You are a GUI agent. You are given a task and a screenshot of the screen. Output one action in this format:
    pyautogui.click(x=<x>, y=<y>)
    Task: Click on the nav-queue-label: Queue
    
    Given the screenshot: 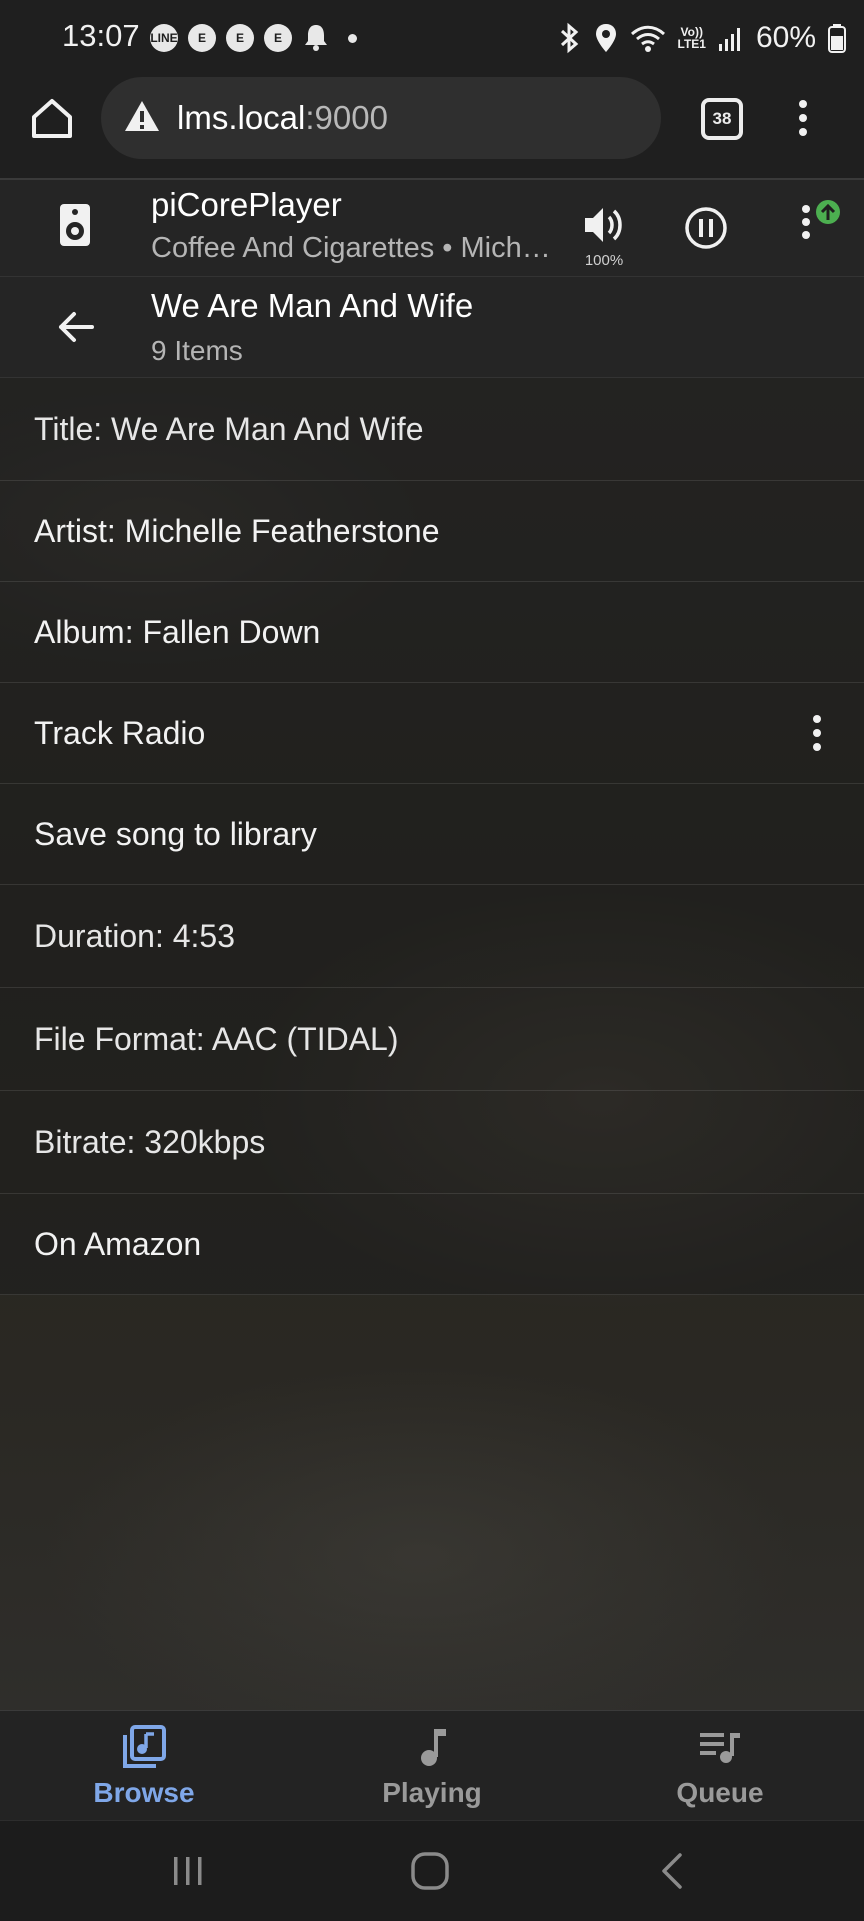 What is the action you would take?
    pyautogui.click(x=720, y=1792)
    